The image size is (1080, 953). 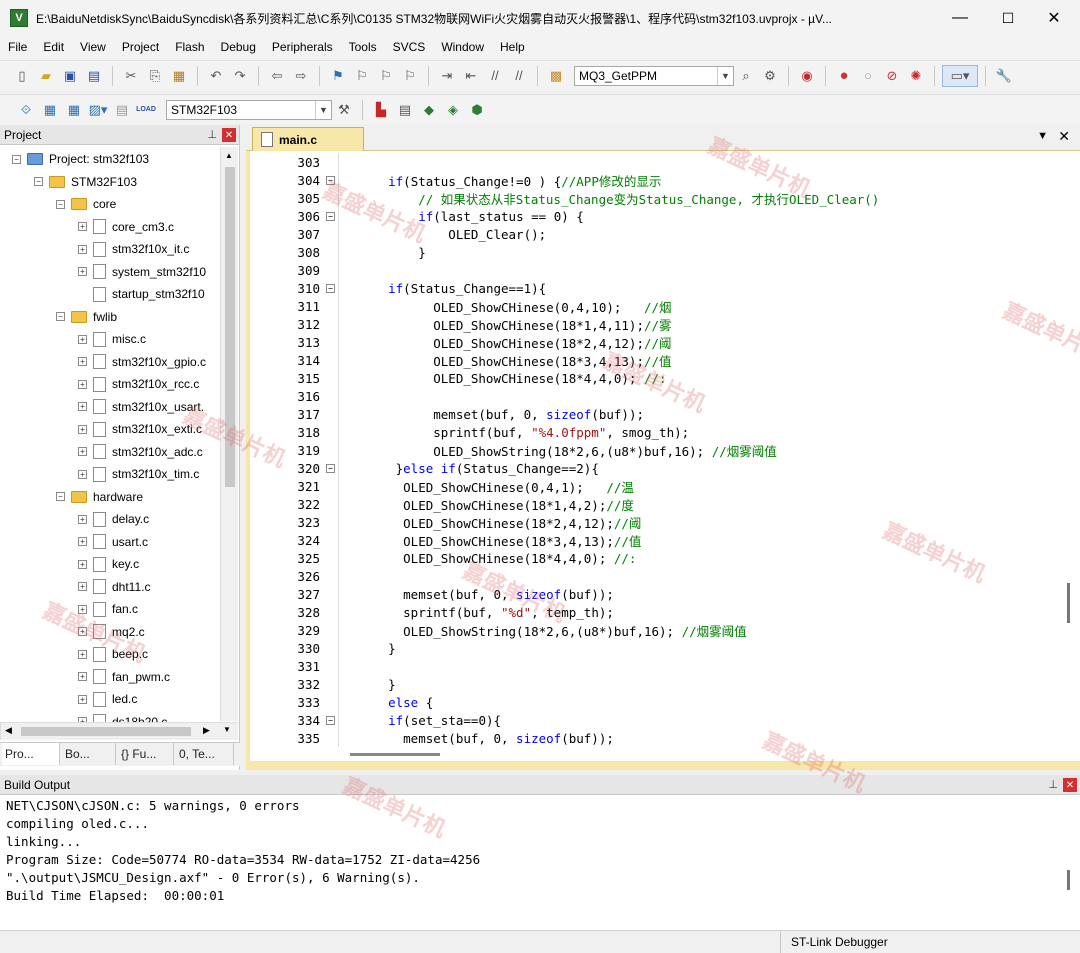 What do you see at coordinates (655, 324) in the screenshot?
I see `code-line: 312 OLED_ShowCHinese(18*1,4,11);//雾` at bounding box center [655, 324].